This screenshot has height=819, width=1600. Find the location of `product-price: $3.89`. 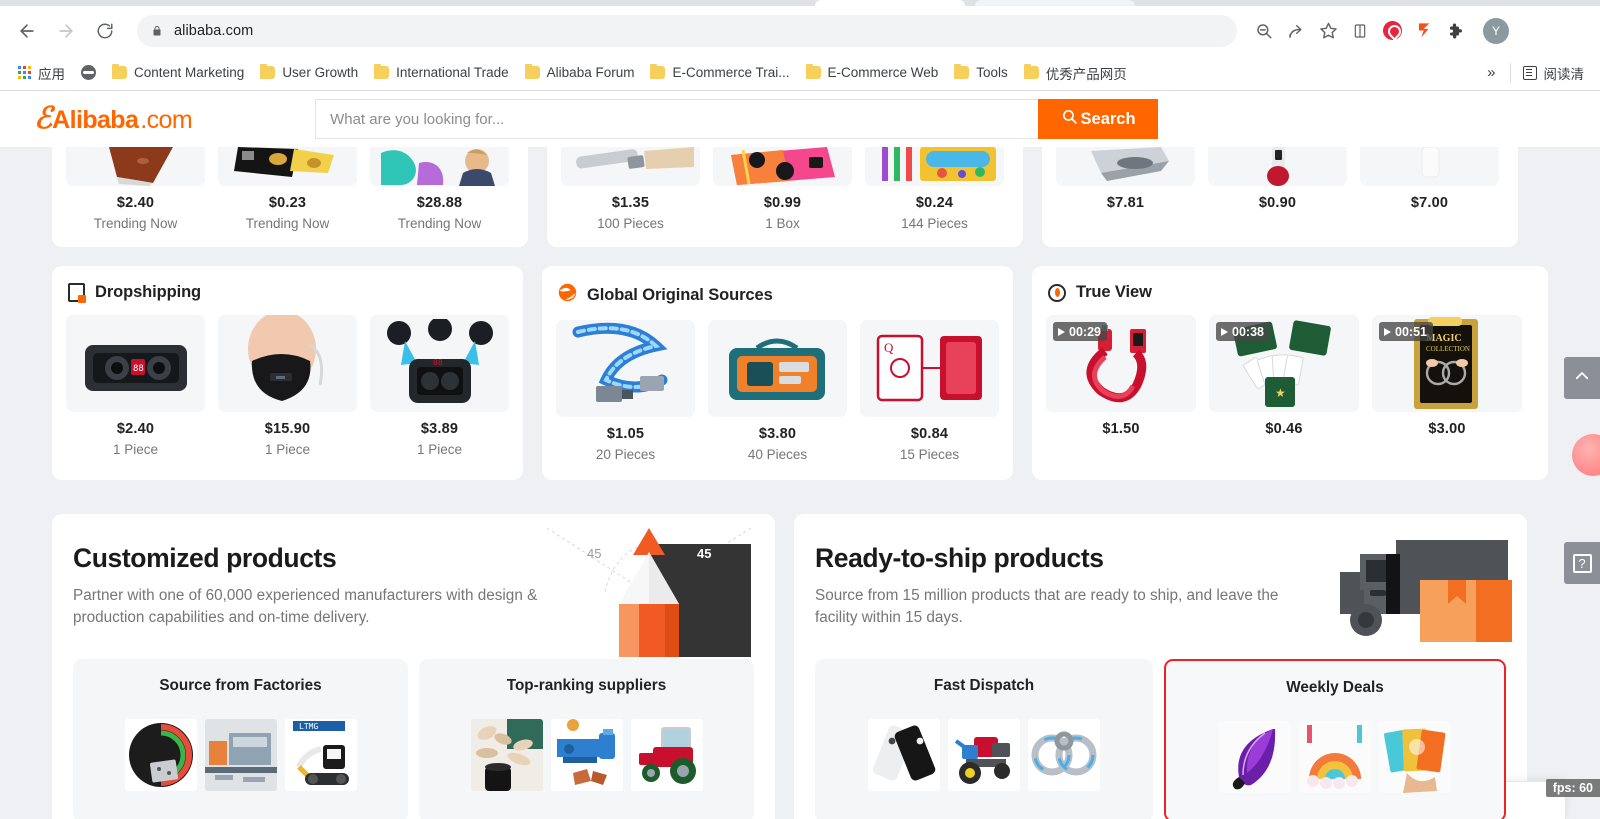

product-price: $3.89 is located at coordinates (439, 429).